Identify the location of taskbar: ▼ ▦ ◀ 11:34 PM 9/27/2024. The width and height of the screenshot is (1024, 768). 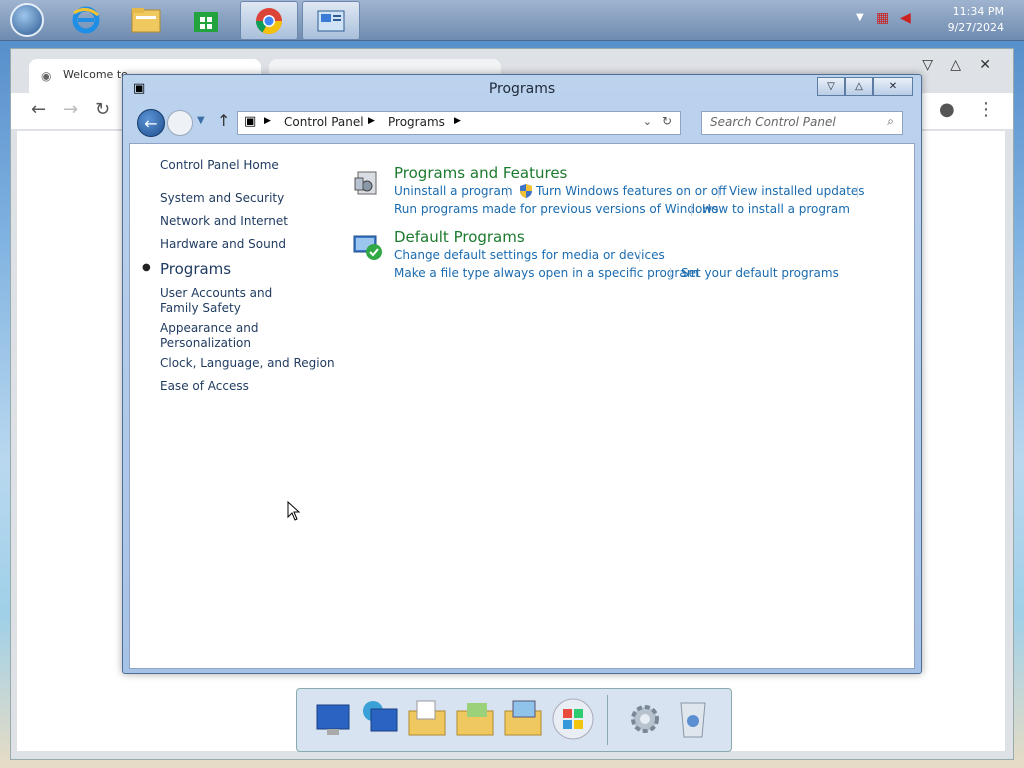
(512, 20).